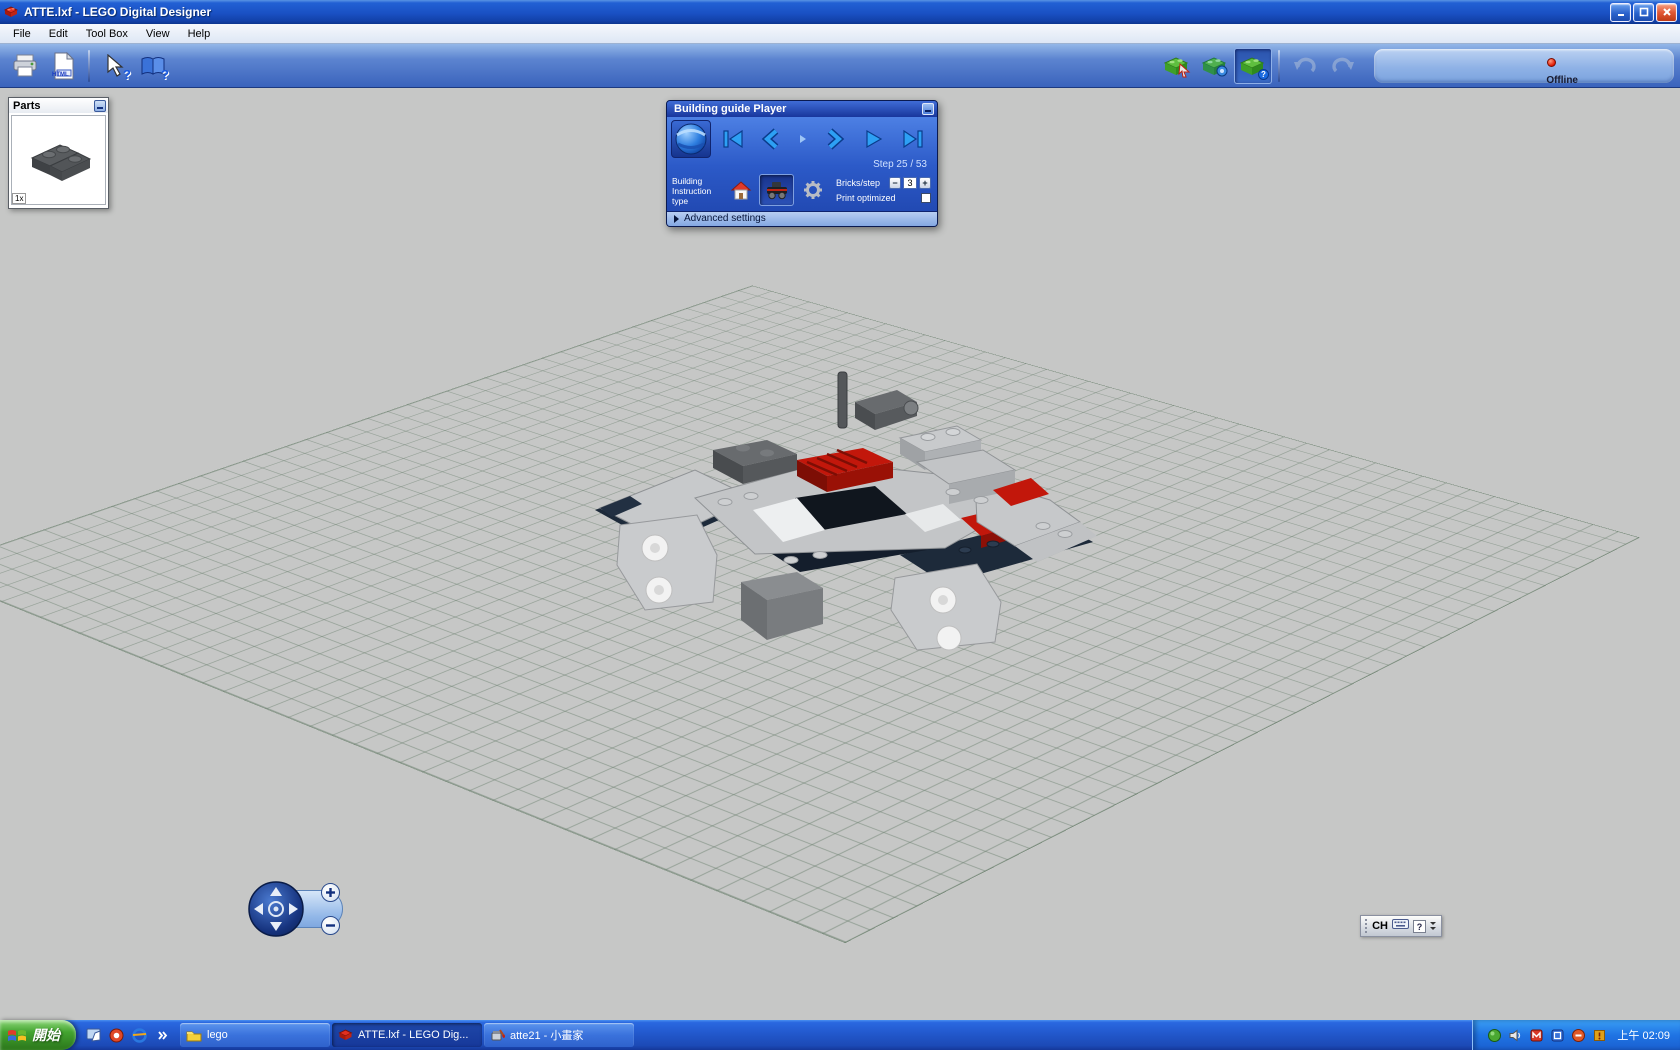 The width and height of the screenshot is (1680, 1050). What do you see at coordinates (194, 1036) in the screenshot?
I see `folder-icon` at bounding box center [194, 1036].